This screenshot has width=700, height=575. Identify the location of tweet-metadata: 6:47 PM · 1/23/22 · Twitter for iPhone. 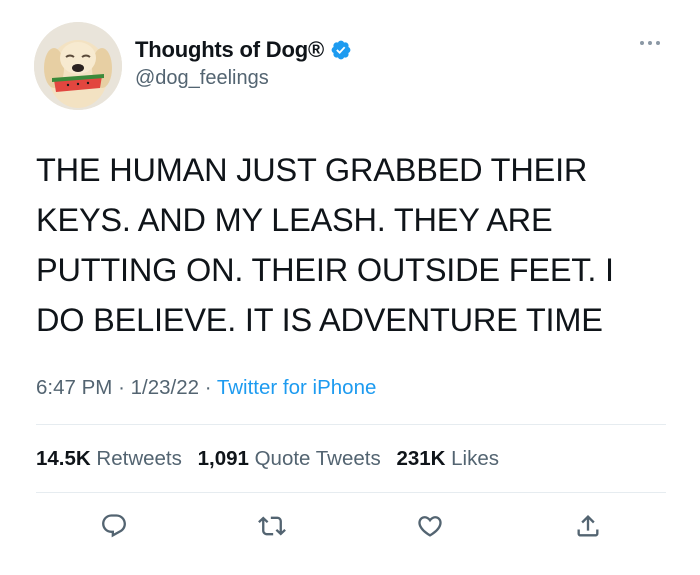
(206, 388).